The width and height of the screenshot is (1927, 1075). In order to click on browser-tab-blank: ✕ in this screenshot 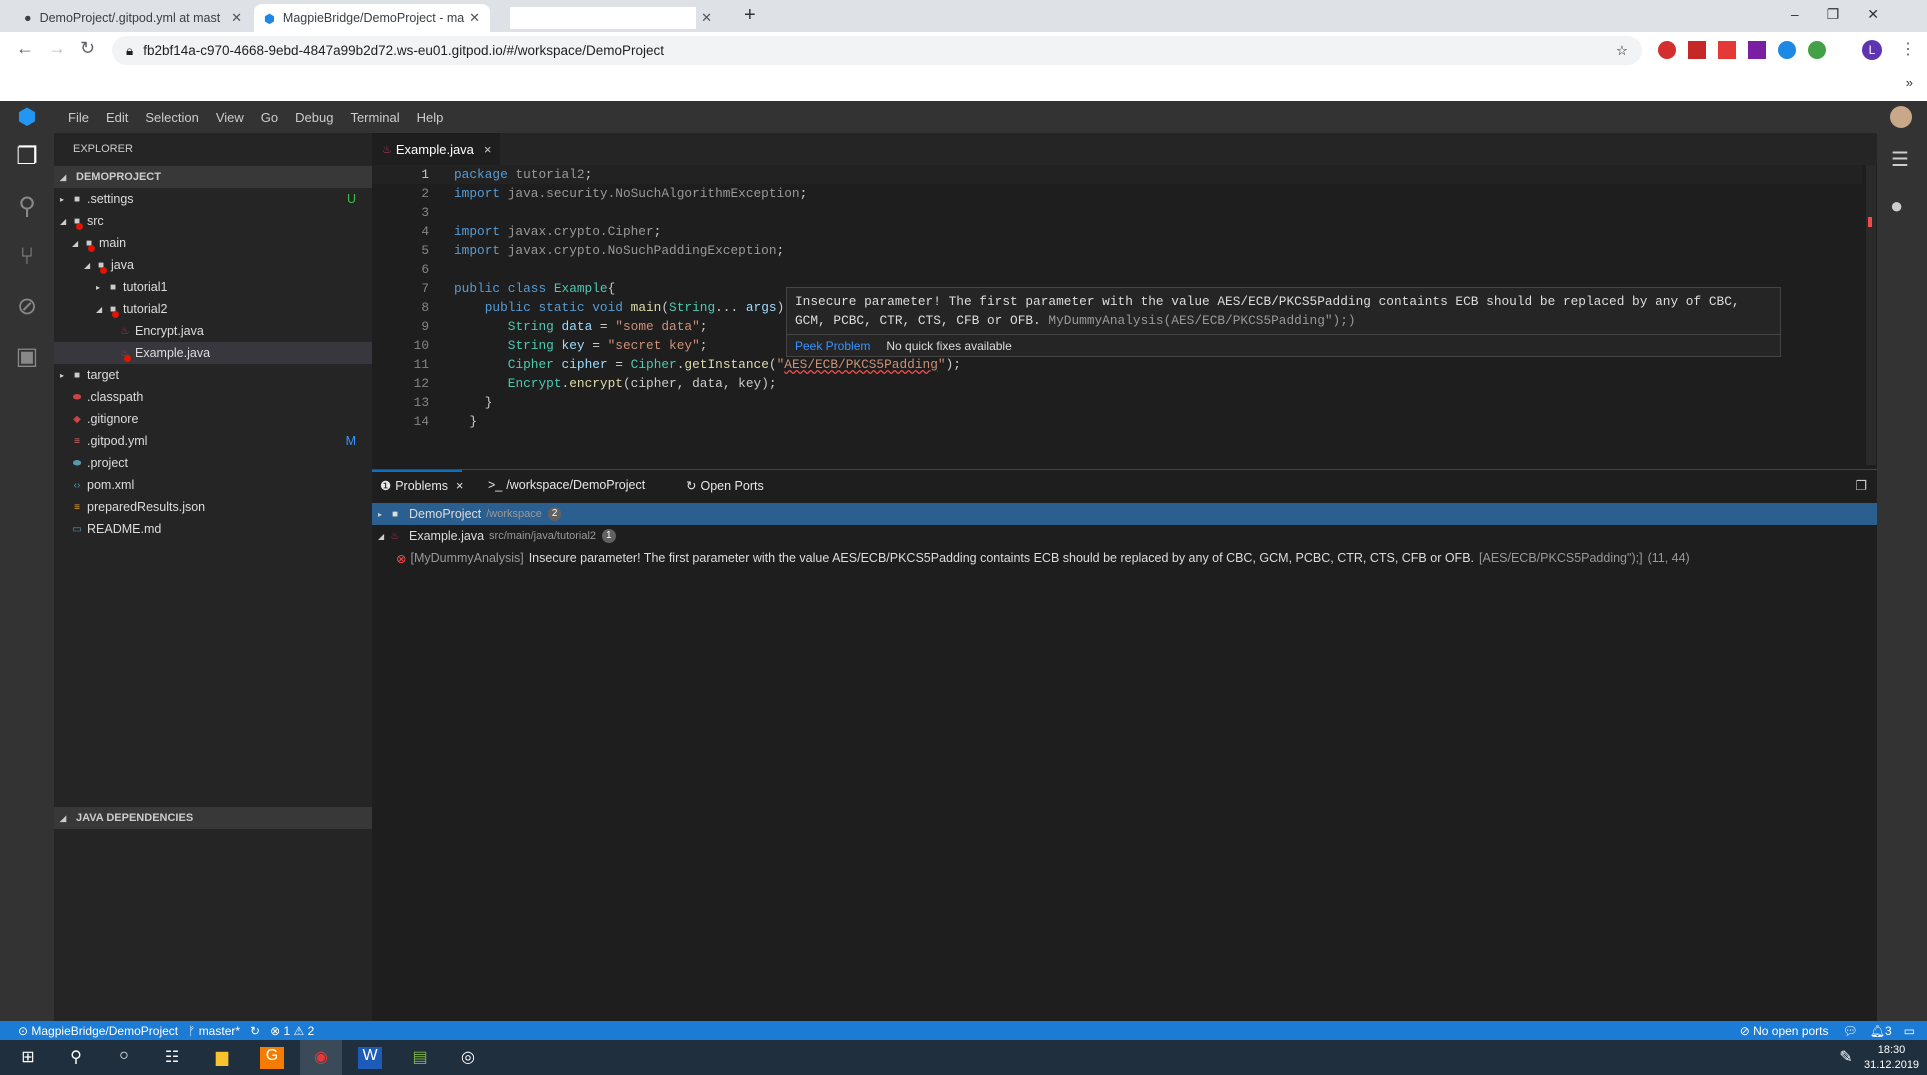, I will do `click(611, 18)`.